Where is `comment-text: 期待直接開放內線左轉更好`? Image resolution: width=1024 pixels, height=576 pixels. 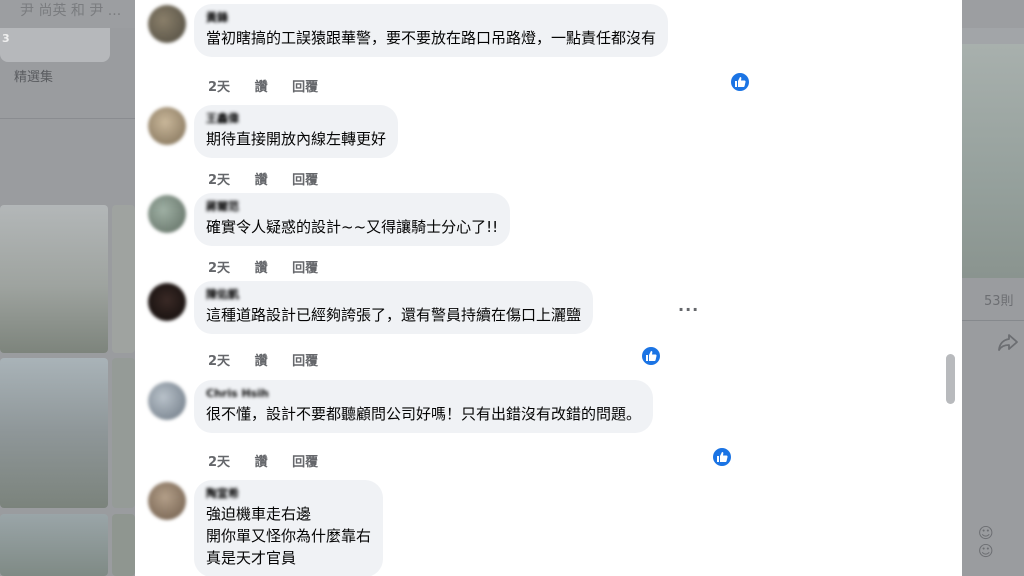 comment-text: 期待直接開放內線左轉更好 is located at coordinates (296, 139).